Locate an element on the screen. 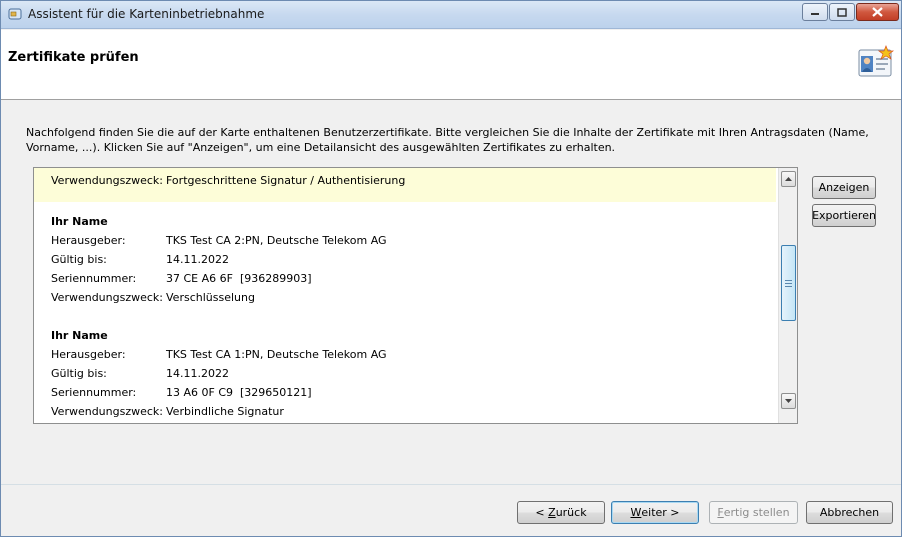 This screenshot has height=537, width=902. caption-buttons is located at coordinates (850, 12).